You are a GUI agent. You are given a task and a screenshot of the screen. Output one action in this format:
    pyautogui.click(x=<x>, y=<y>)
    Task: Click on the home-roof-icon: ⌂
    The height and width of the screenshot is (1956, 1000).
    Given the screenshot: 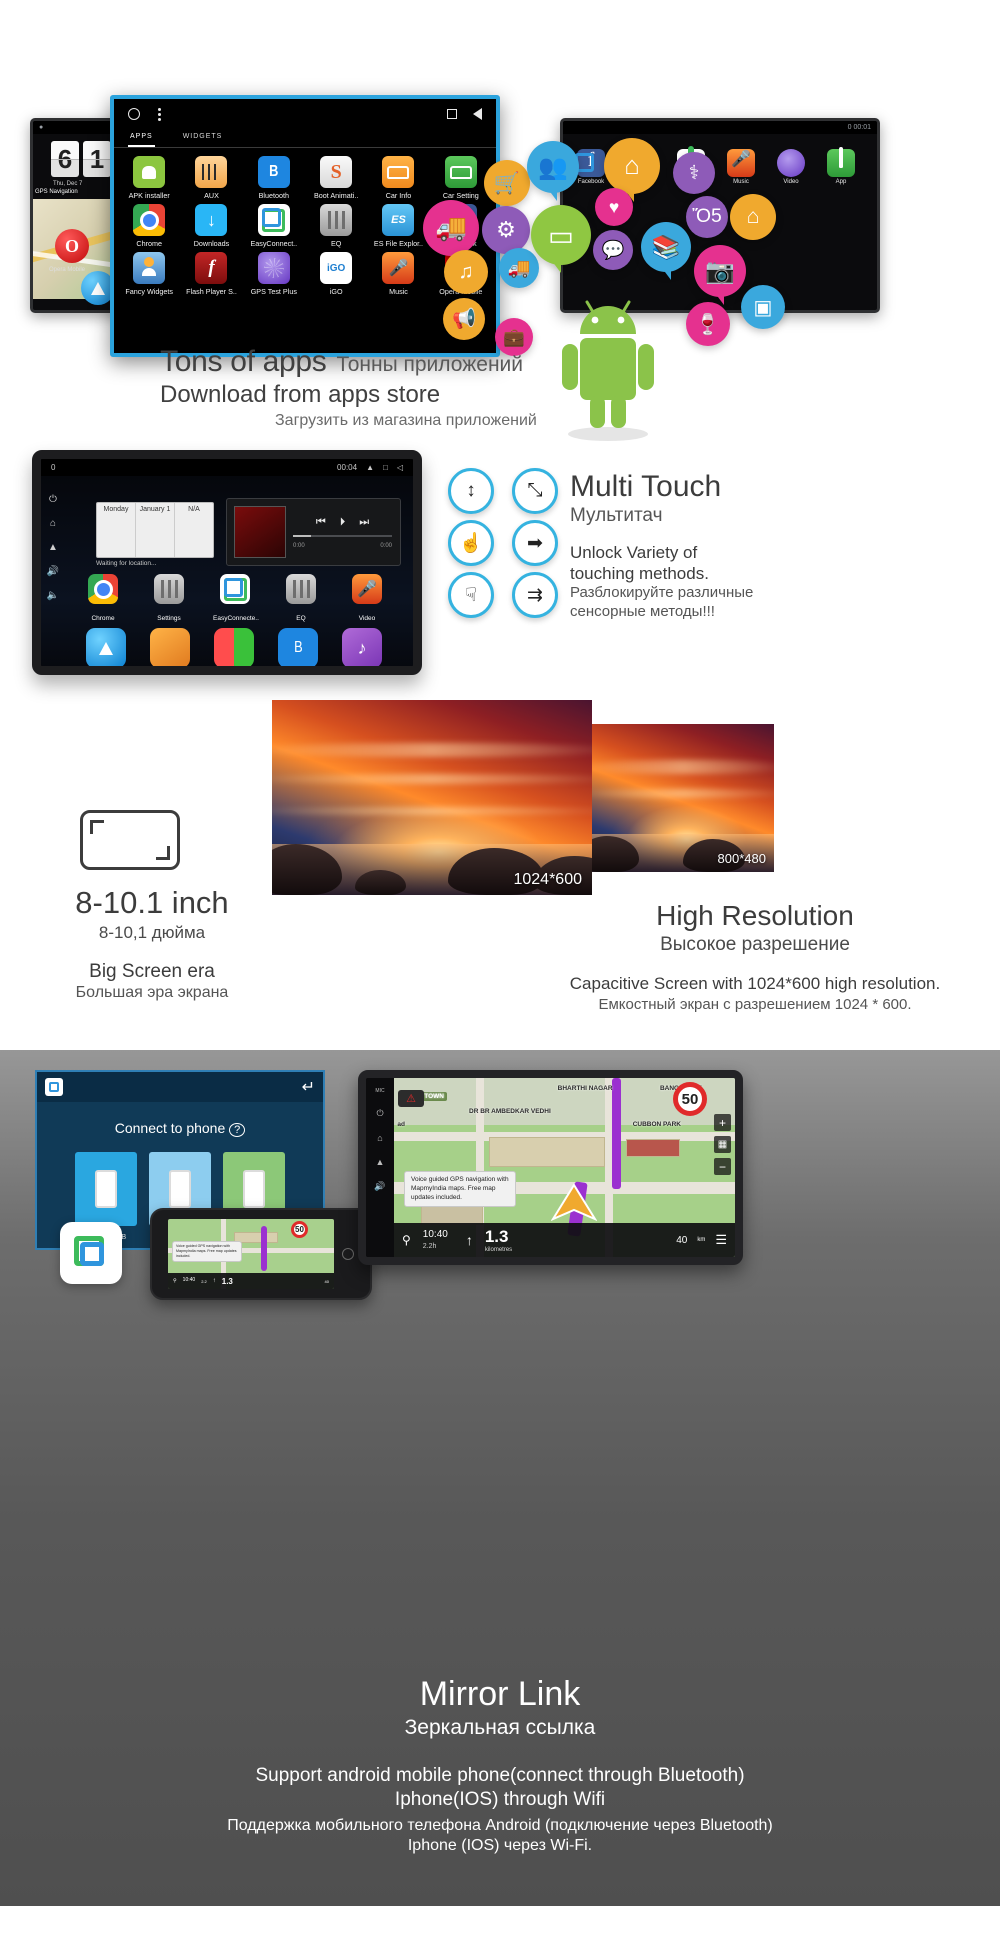 What is the action you would take?
    pyautogui.click(x=753, y=217)
    